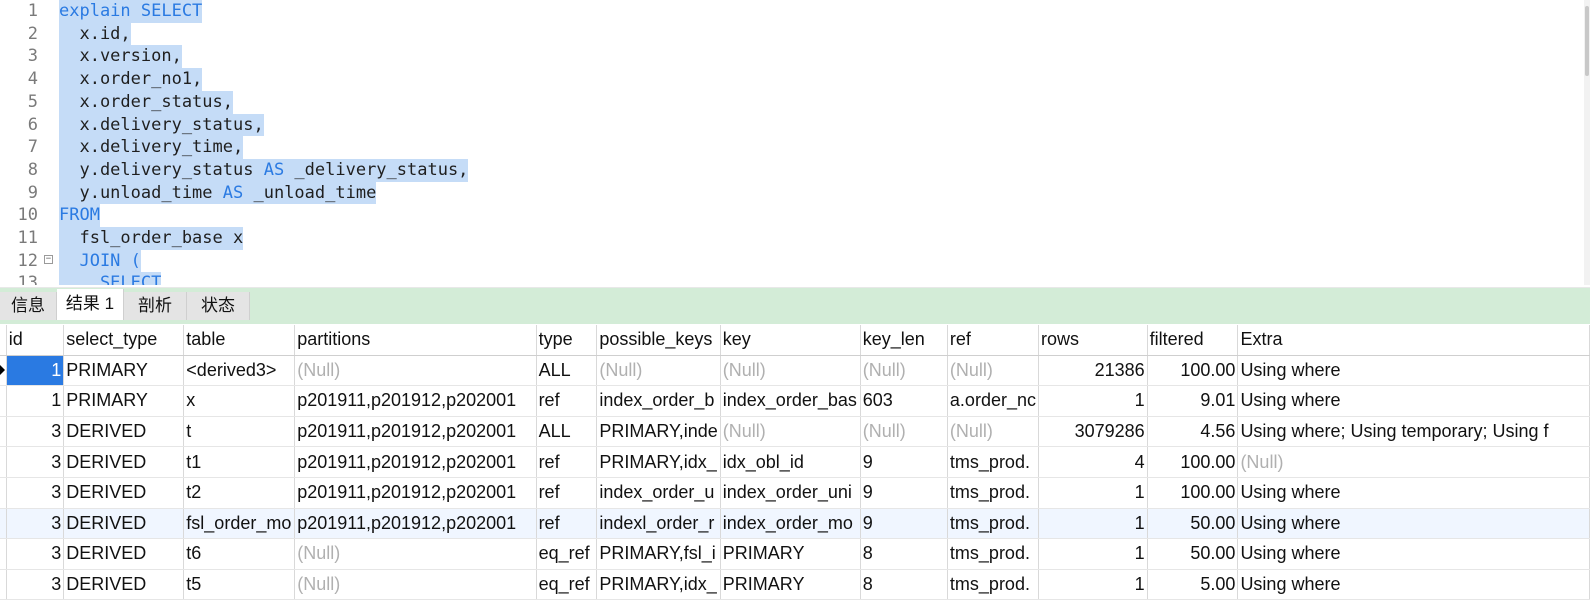  What do you see at coordinates (795, 215) in the screenshot?
I see `code-line: 10 FROM` at bounding box center [795, 215].